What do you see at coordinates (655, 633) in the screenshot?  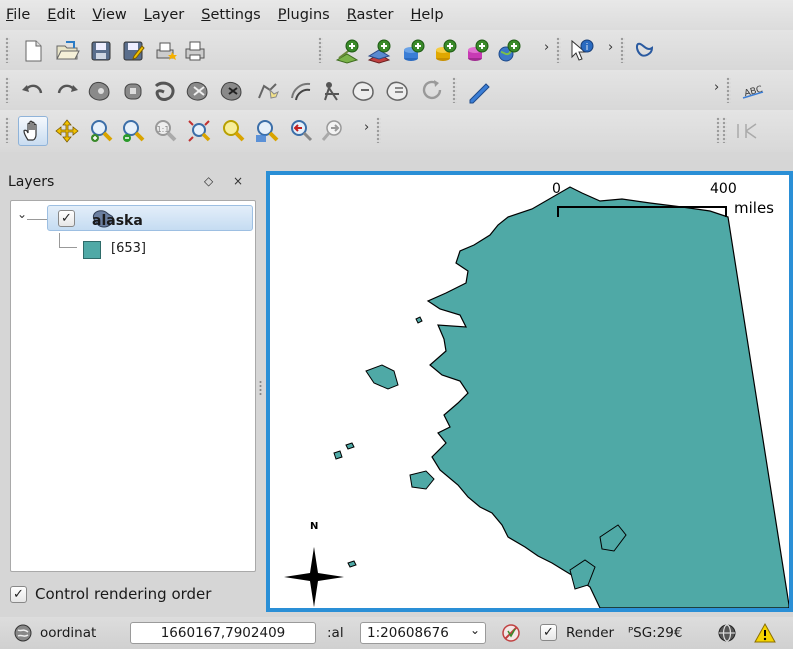 I see `crs-status-label: ᴾSG:29€` at bounding box center [655, 633].